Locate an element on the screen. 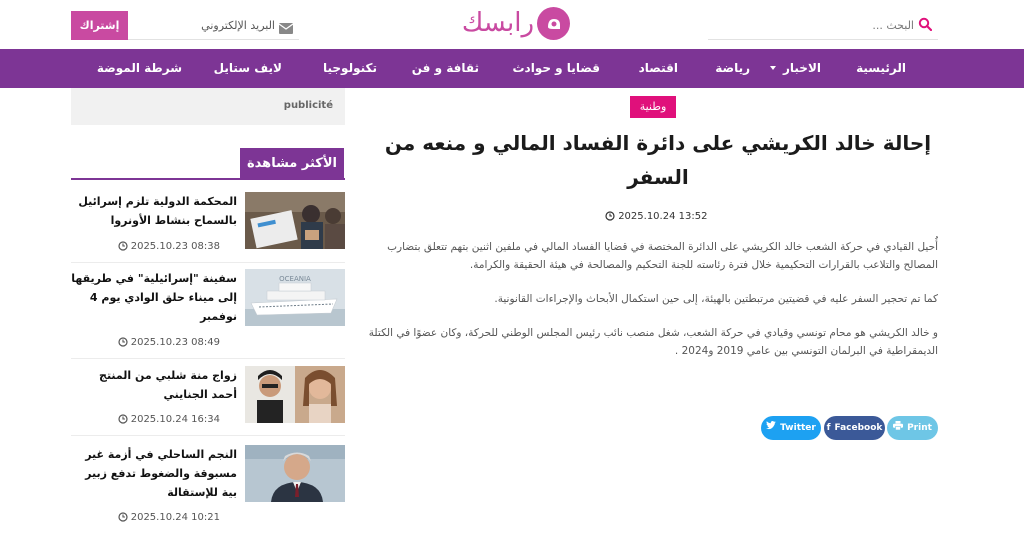 Image resolution: width=1024 pixels, height=550 pixels. news-date: 10:21 2025.10.24 is located at coordinates (168, 517).